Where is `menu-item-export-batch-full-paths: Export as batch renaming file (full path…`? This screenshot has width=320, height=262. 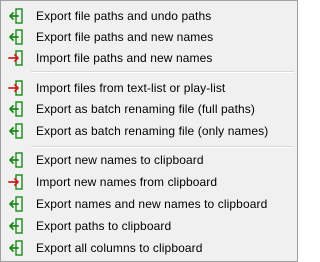
menu-item-export-batch-full-paths: Export as batch renaming file (full path… is located at coordinates (149, 109).